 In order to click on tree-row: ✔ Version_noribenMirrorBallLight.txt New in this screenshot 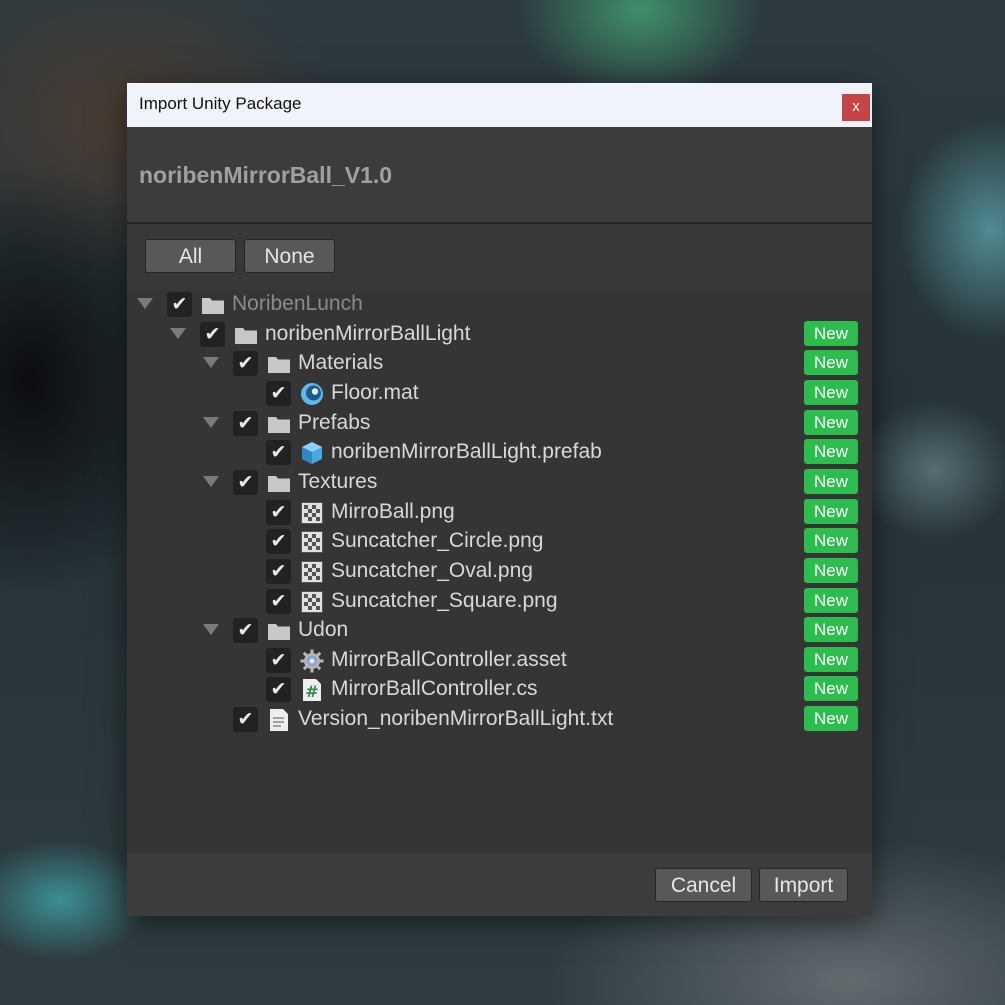, I will do `click(499, 720)`.